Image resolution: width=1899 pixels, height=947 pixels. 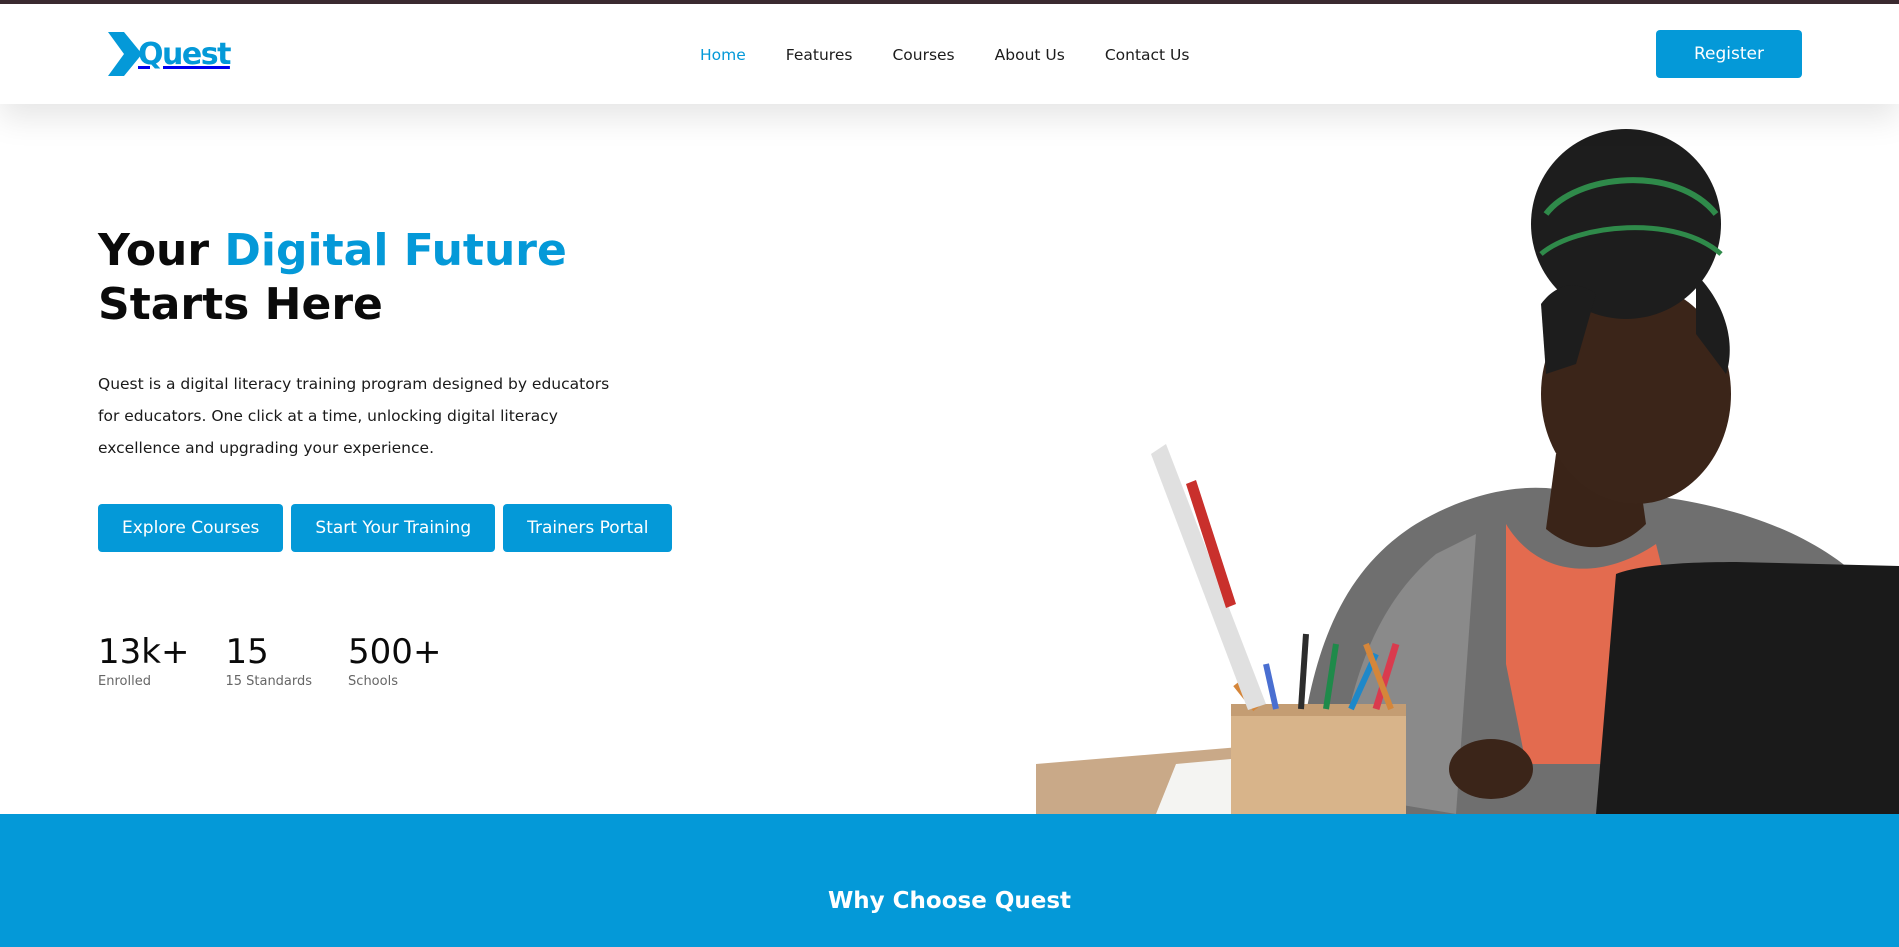 I want to click on explore-courses-button: Explore Courses, so click(x=191, y=528).